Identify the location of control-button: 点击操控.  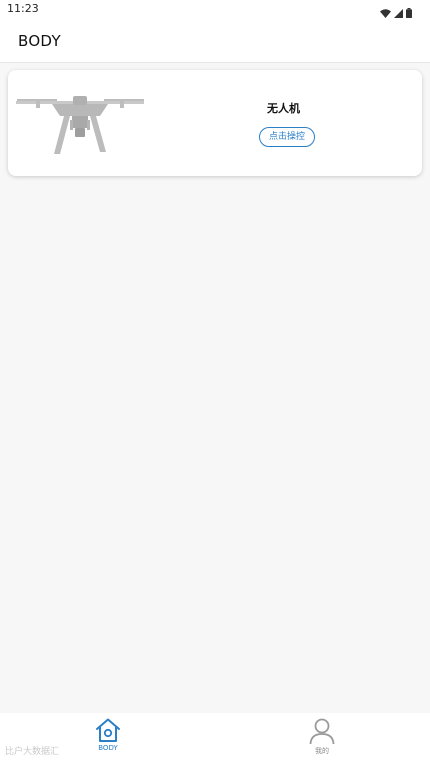
(287, 137).